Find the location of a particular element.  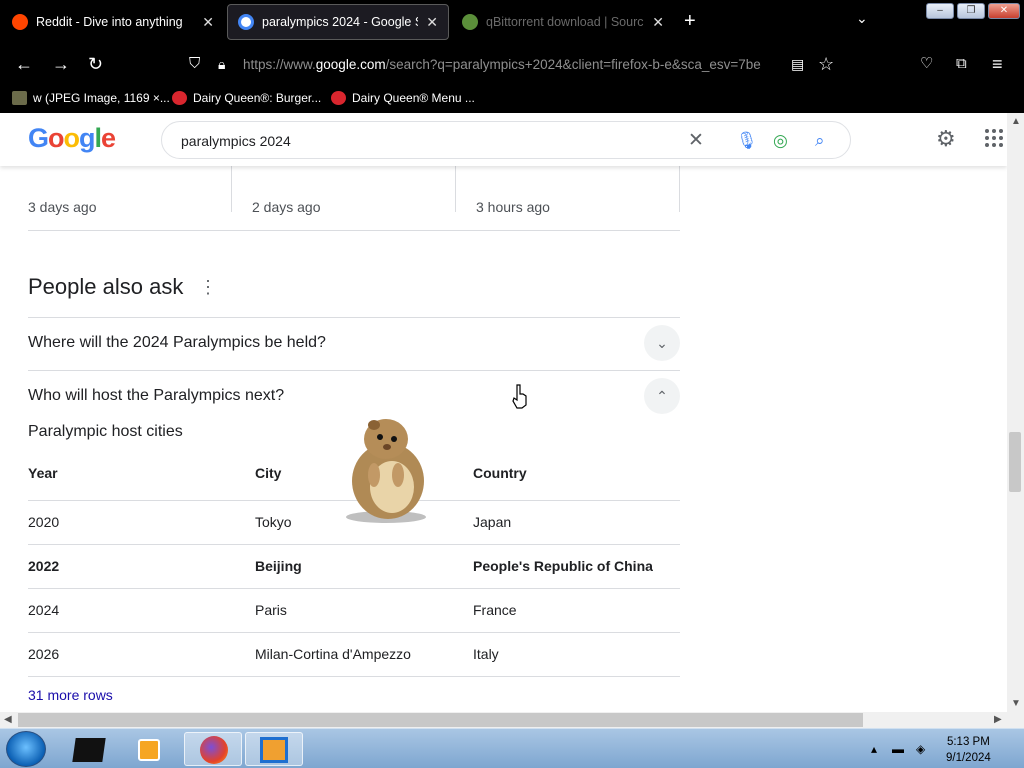

cell-year: 2024 is located at coordinates (44, 610).